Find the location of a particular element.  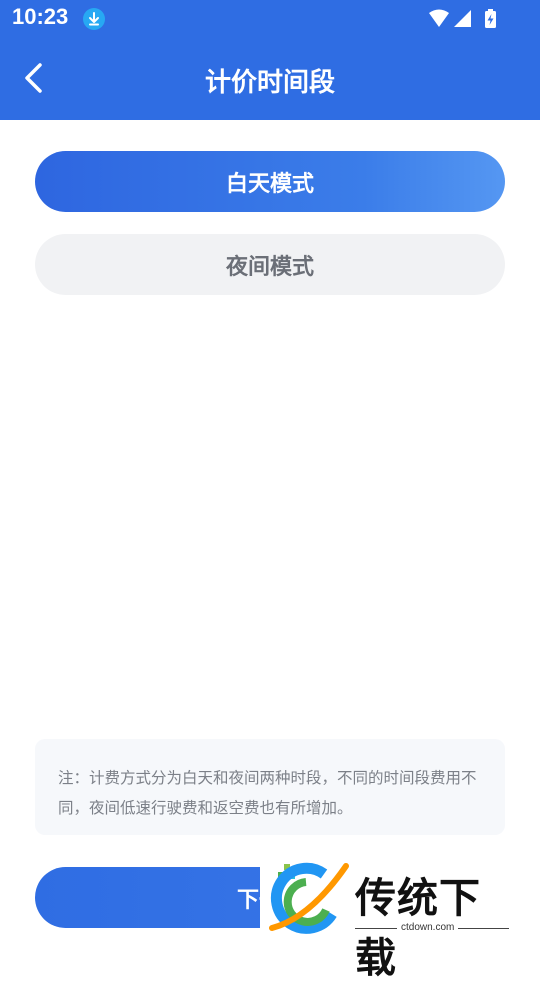

toolbar: 计价时间段 is located at coordinates (270, 79).